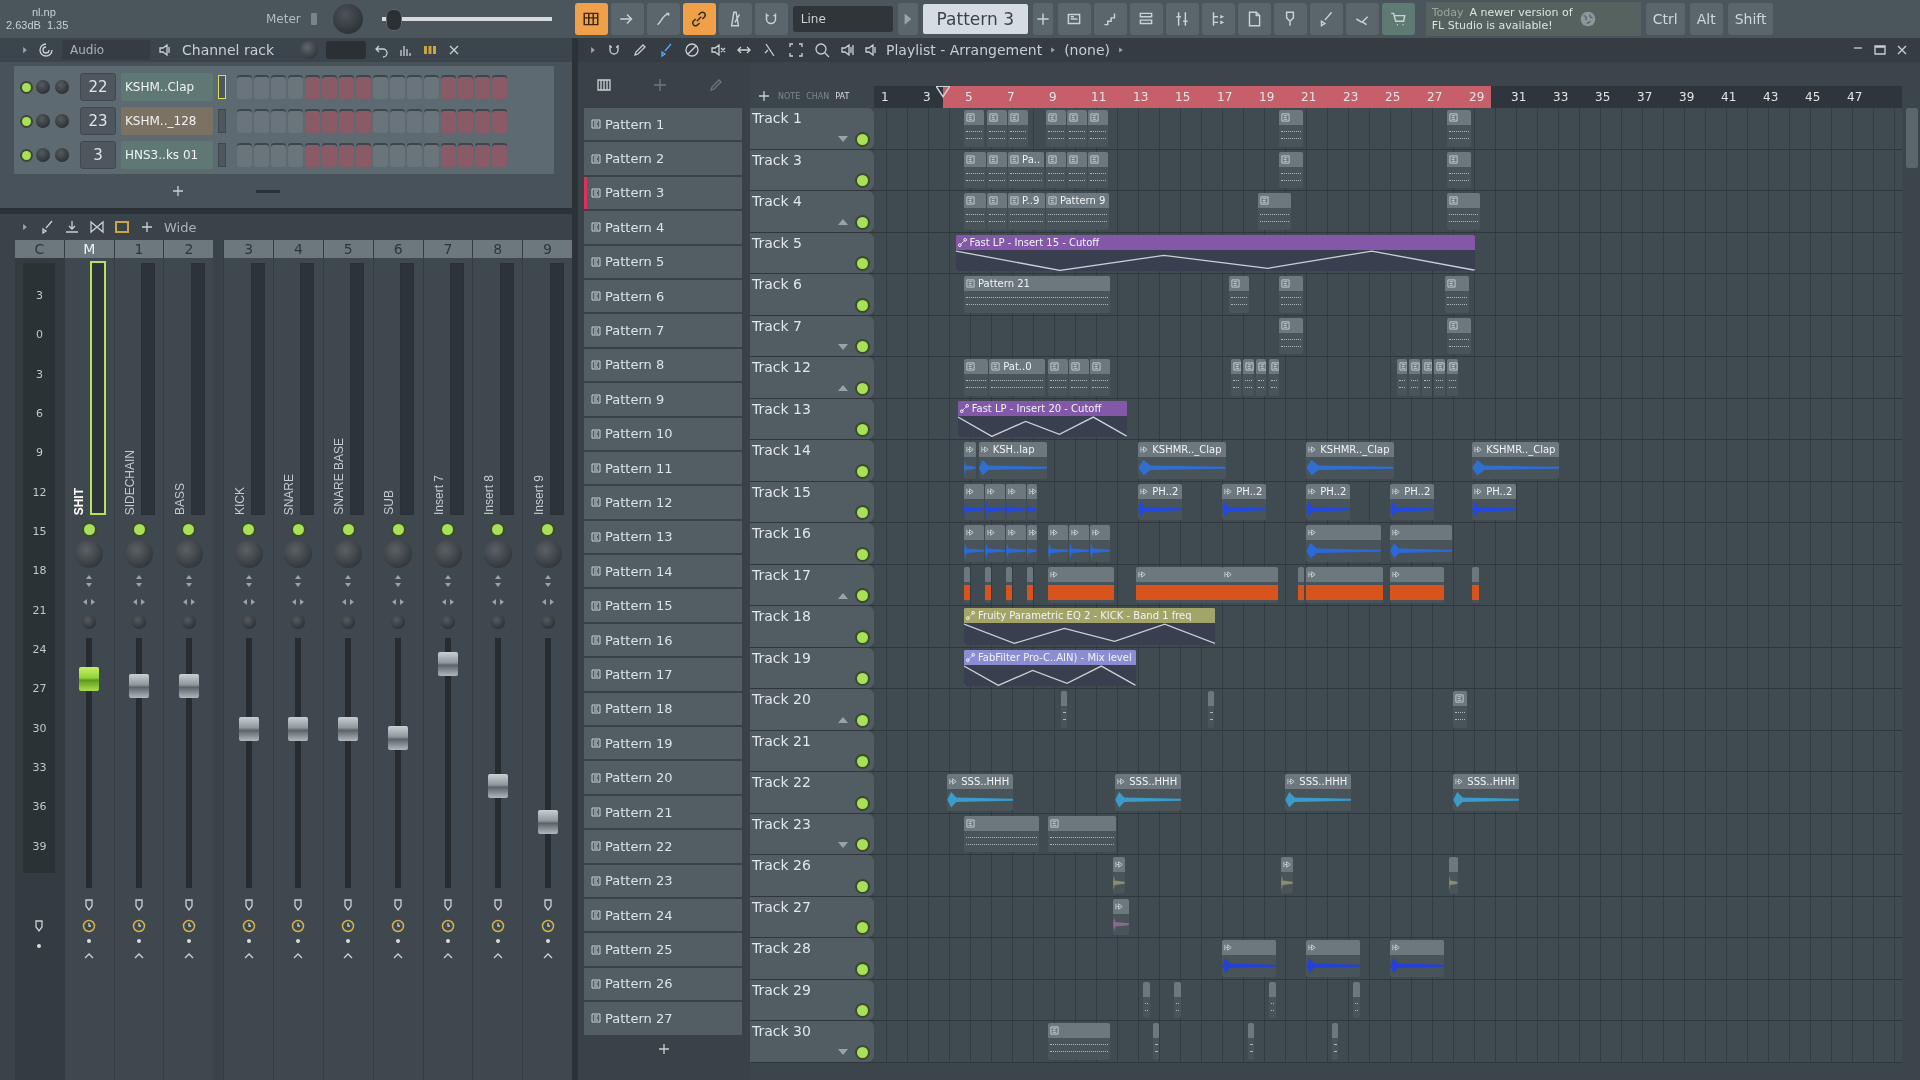 The height and width of the screenshot is (1080, 1920). I want to click on pattern-list-item: Pattern 26, so click(663, 984).